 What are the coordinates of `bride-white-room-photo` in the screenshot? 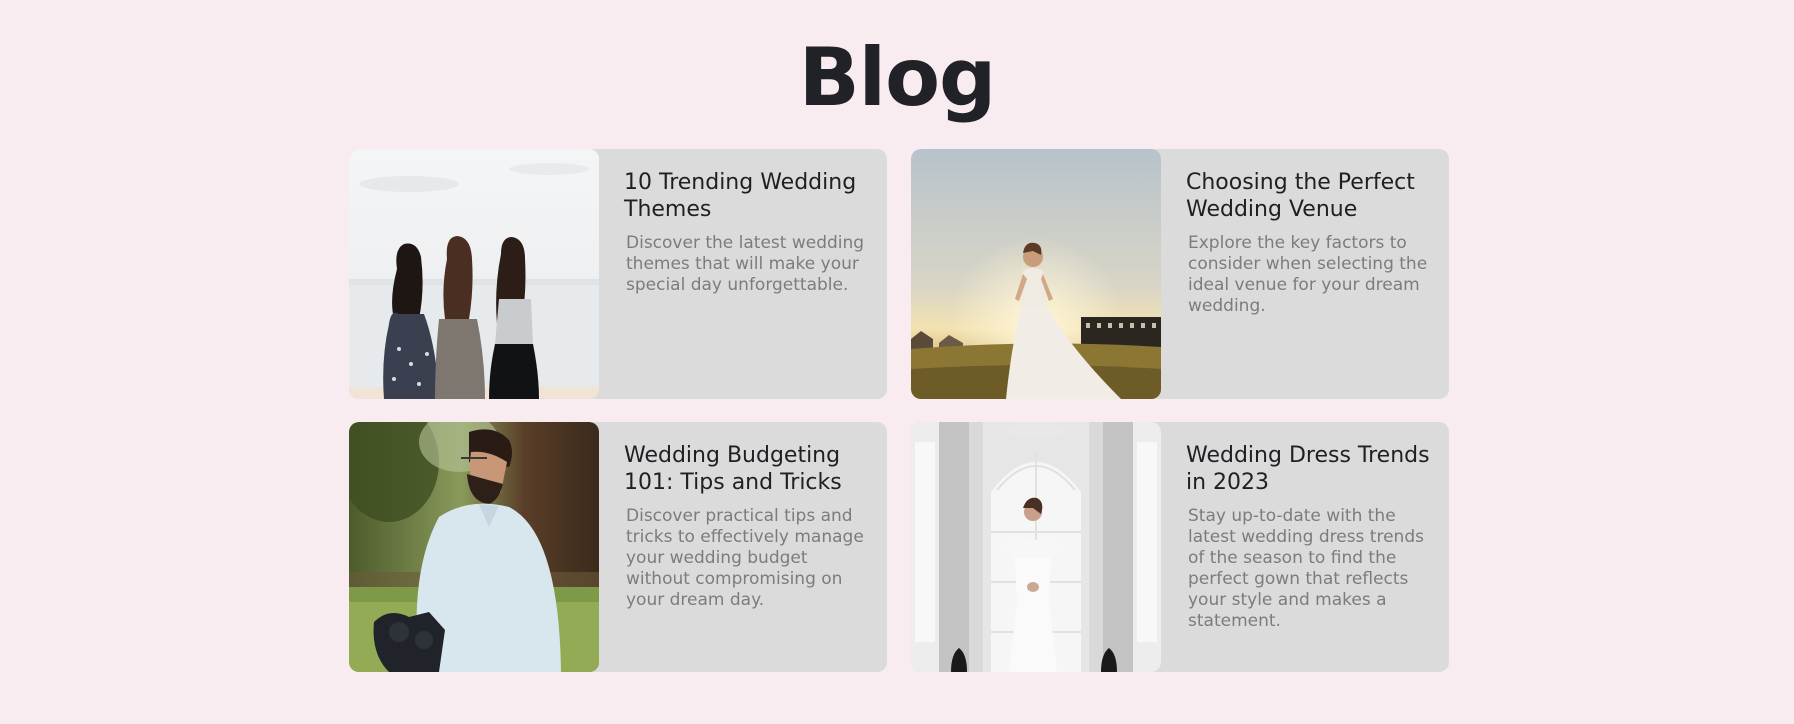 It's located at (1036, 547).